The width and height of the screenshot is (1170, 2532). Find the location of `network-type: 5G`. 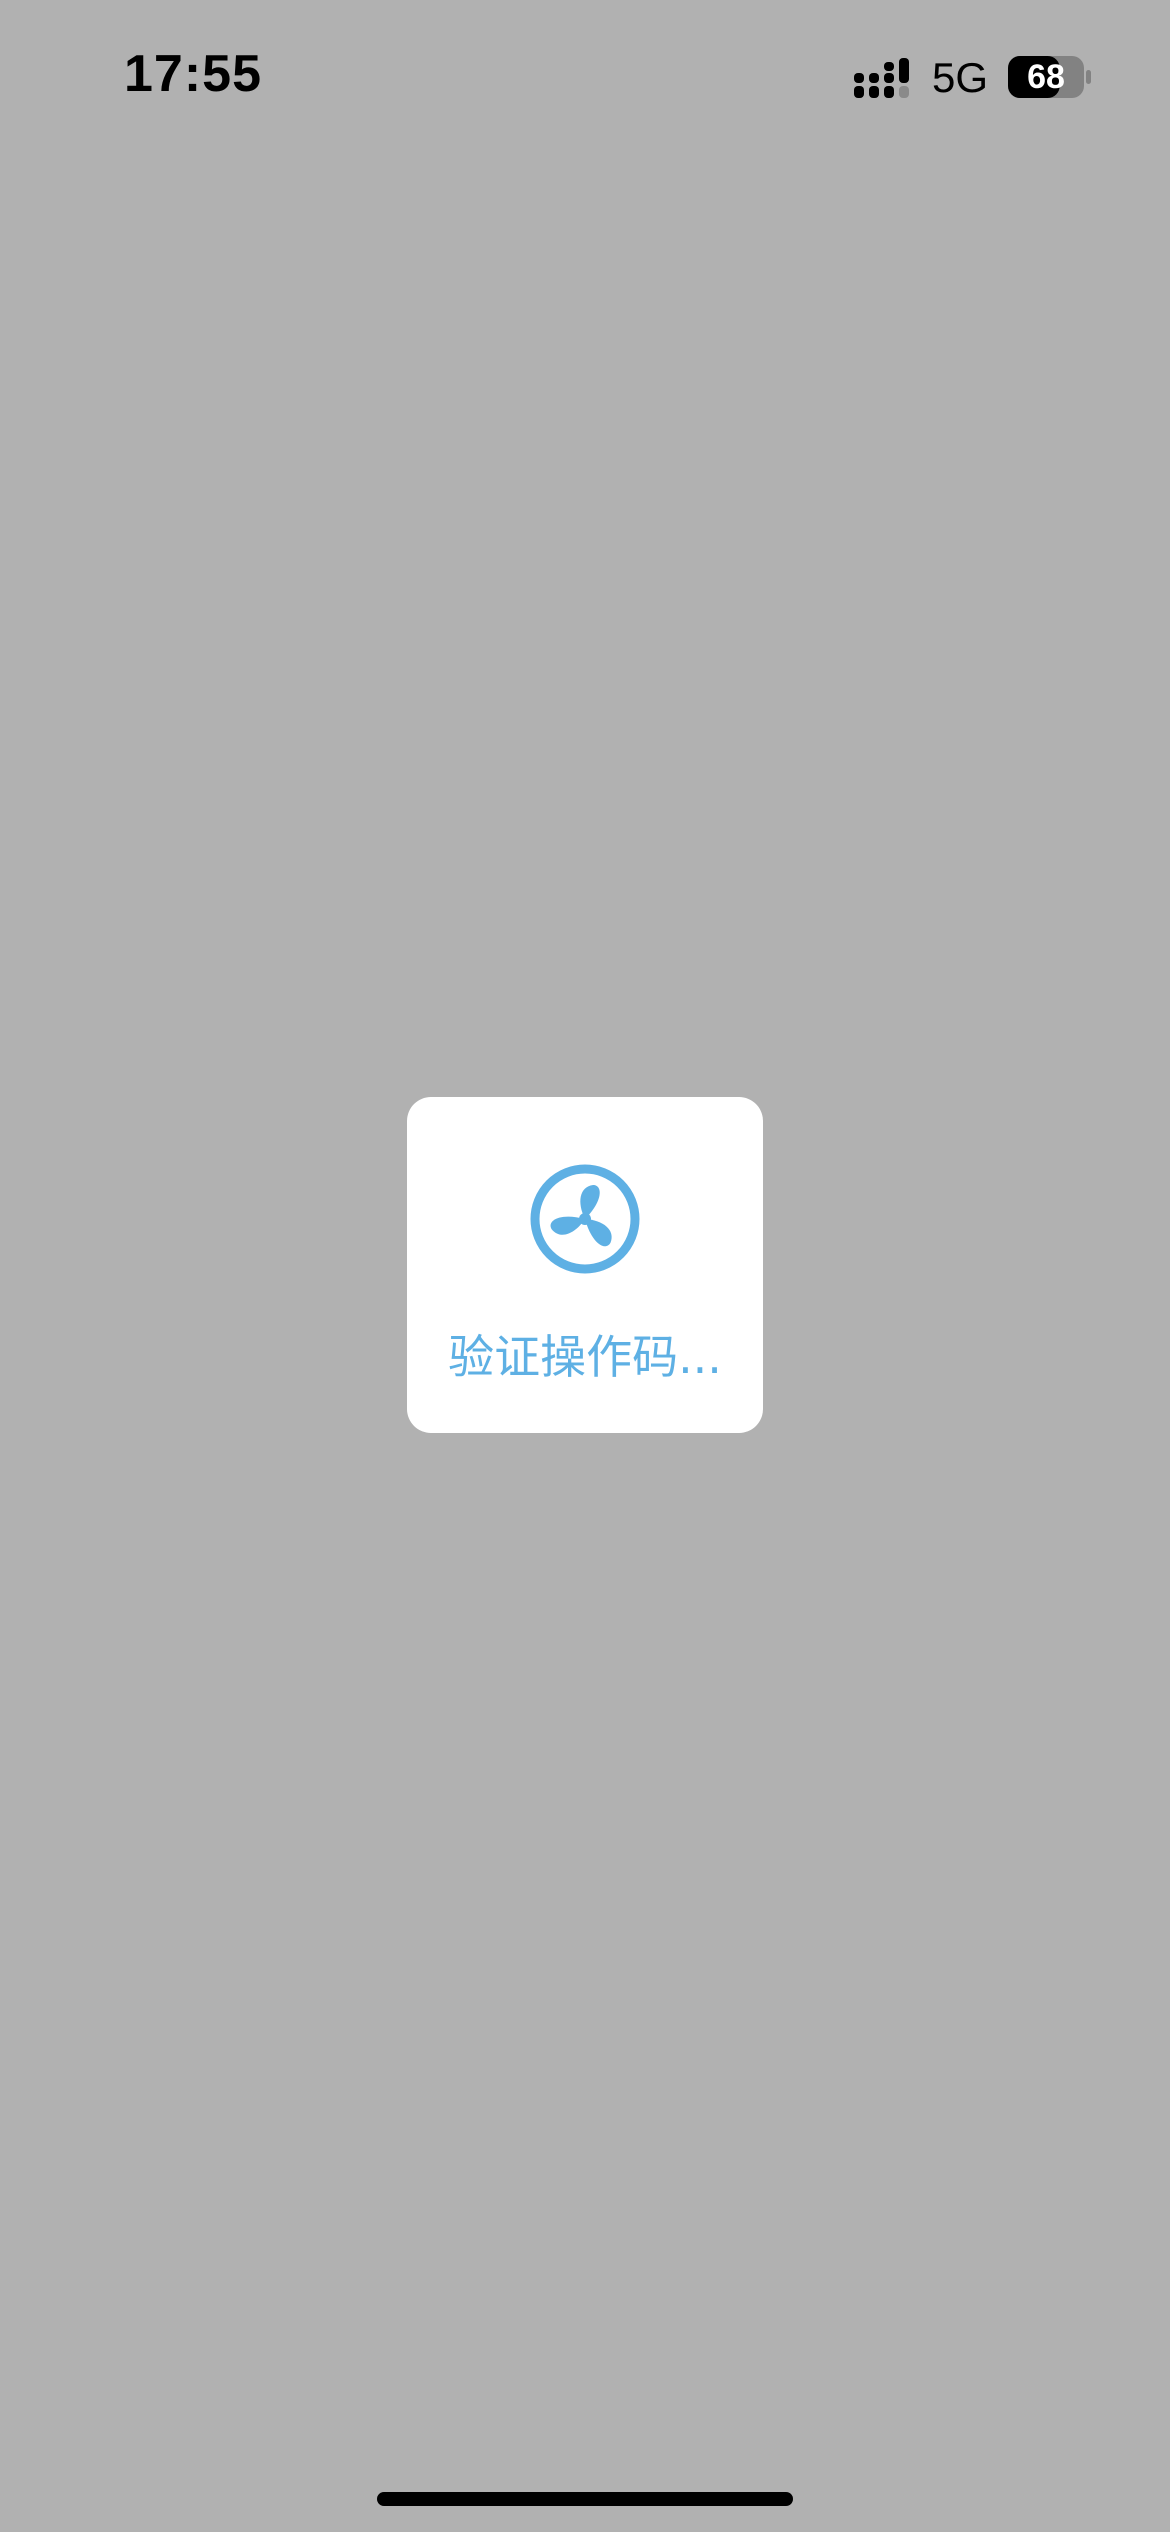

network-type: 5G is located at coordinates (960, 77).